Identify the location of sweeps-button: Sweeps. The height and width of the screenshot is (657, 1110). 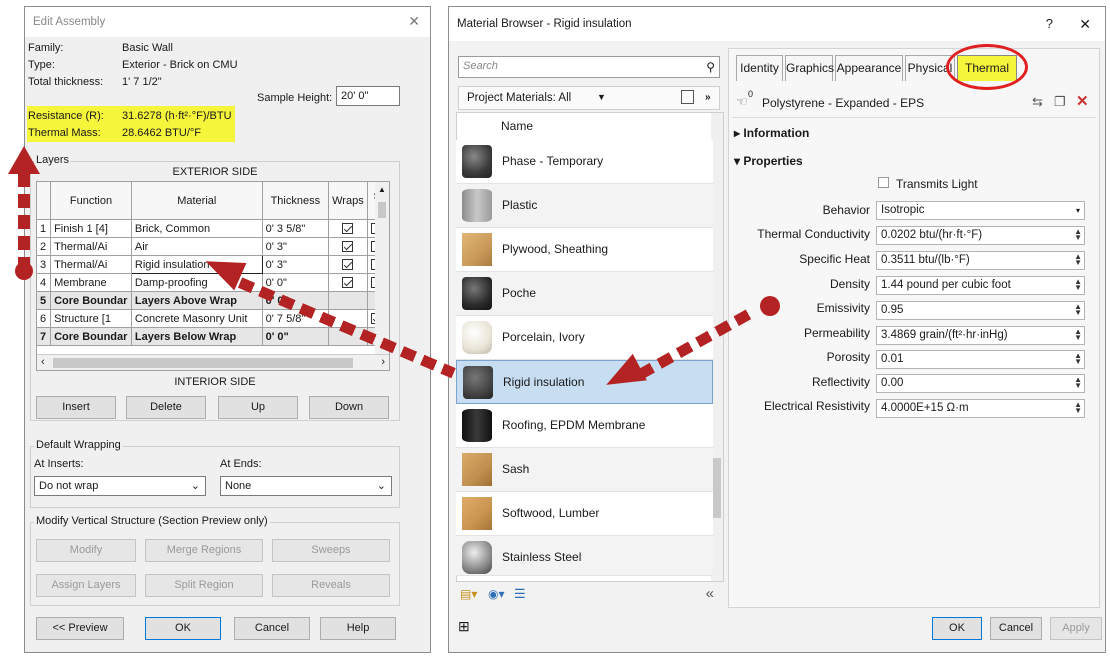
(331, 550).